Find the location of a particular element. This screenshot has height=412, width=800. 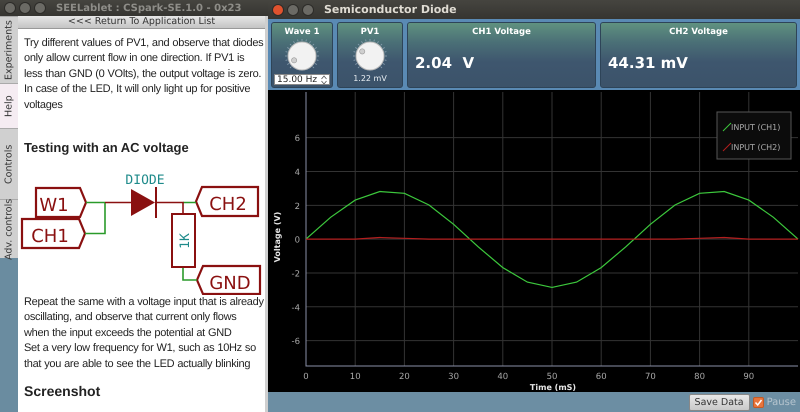

x-tick-label: 80 is located at coordinates (700, 377).